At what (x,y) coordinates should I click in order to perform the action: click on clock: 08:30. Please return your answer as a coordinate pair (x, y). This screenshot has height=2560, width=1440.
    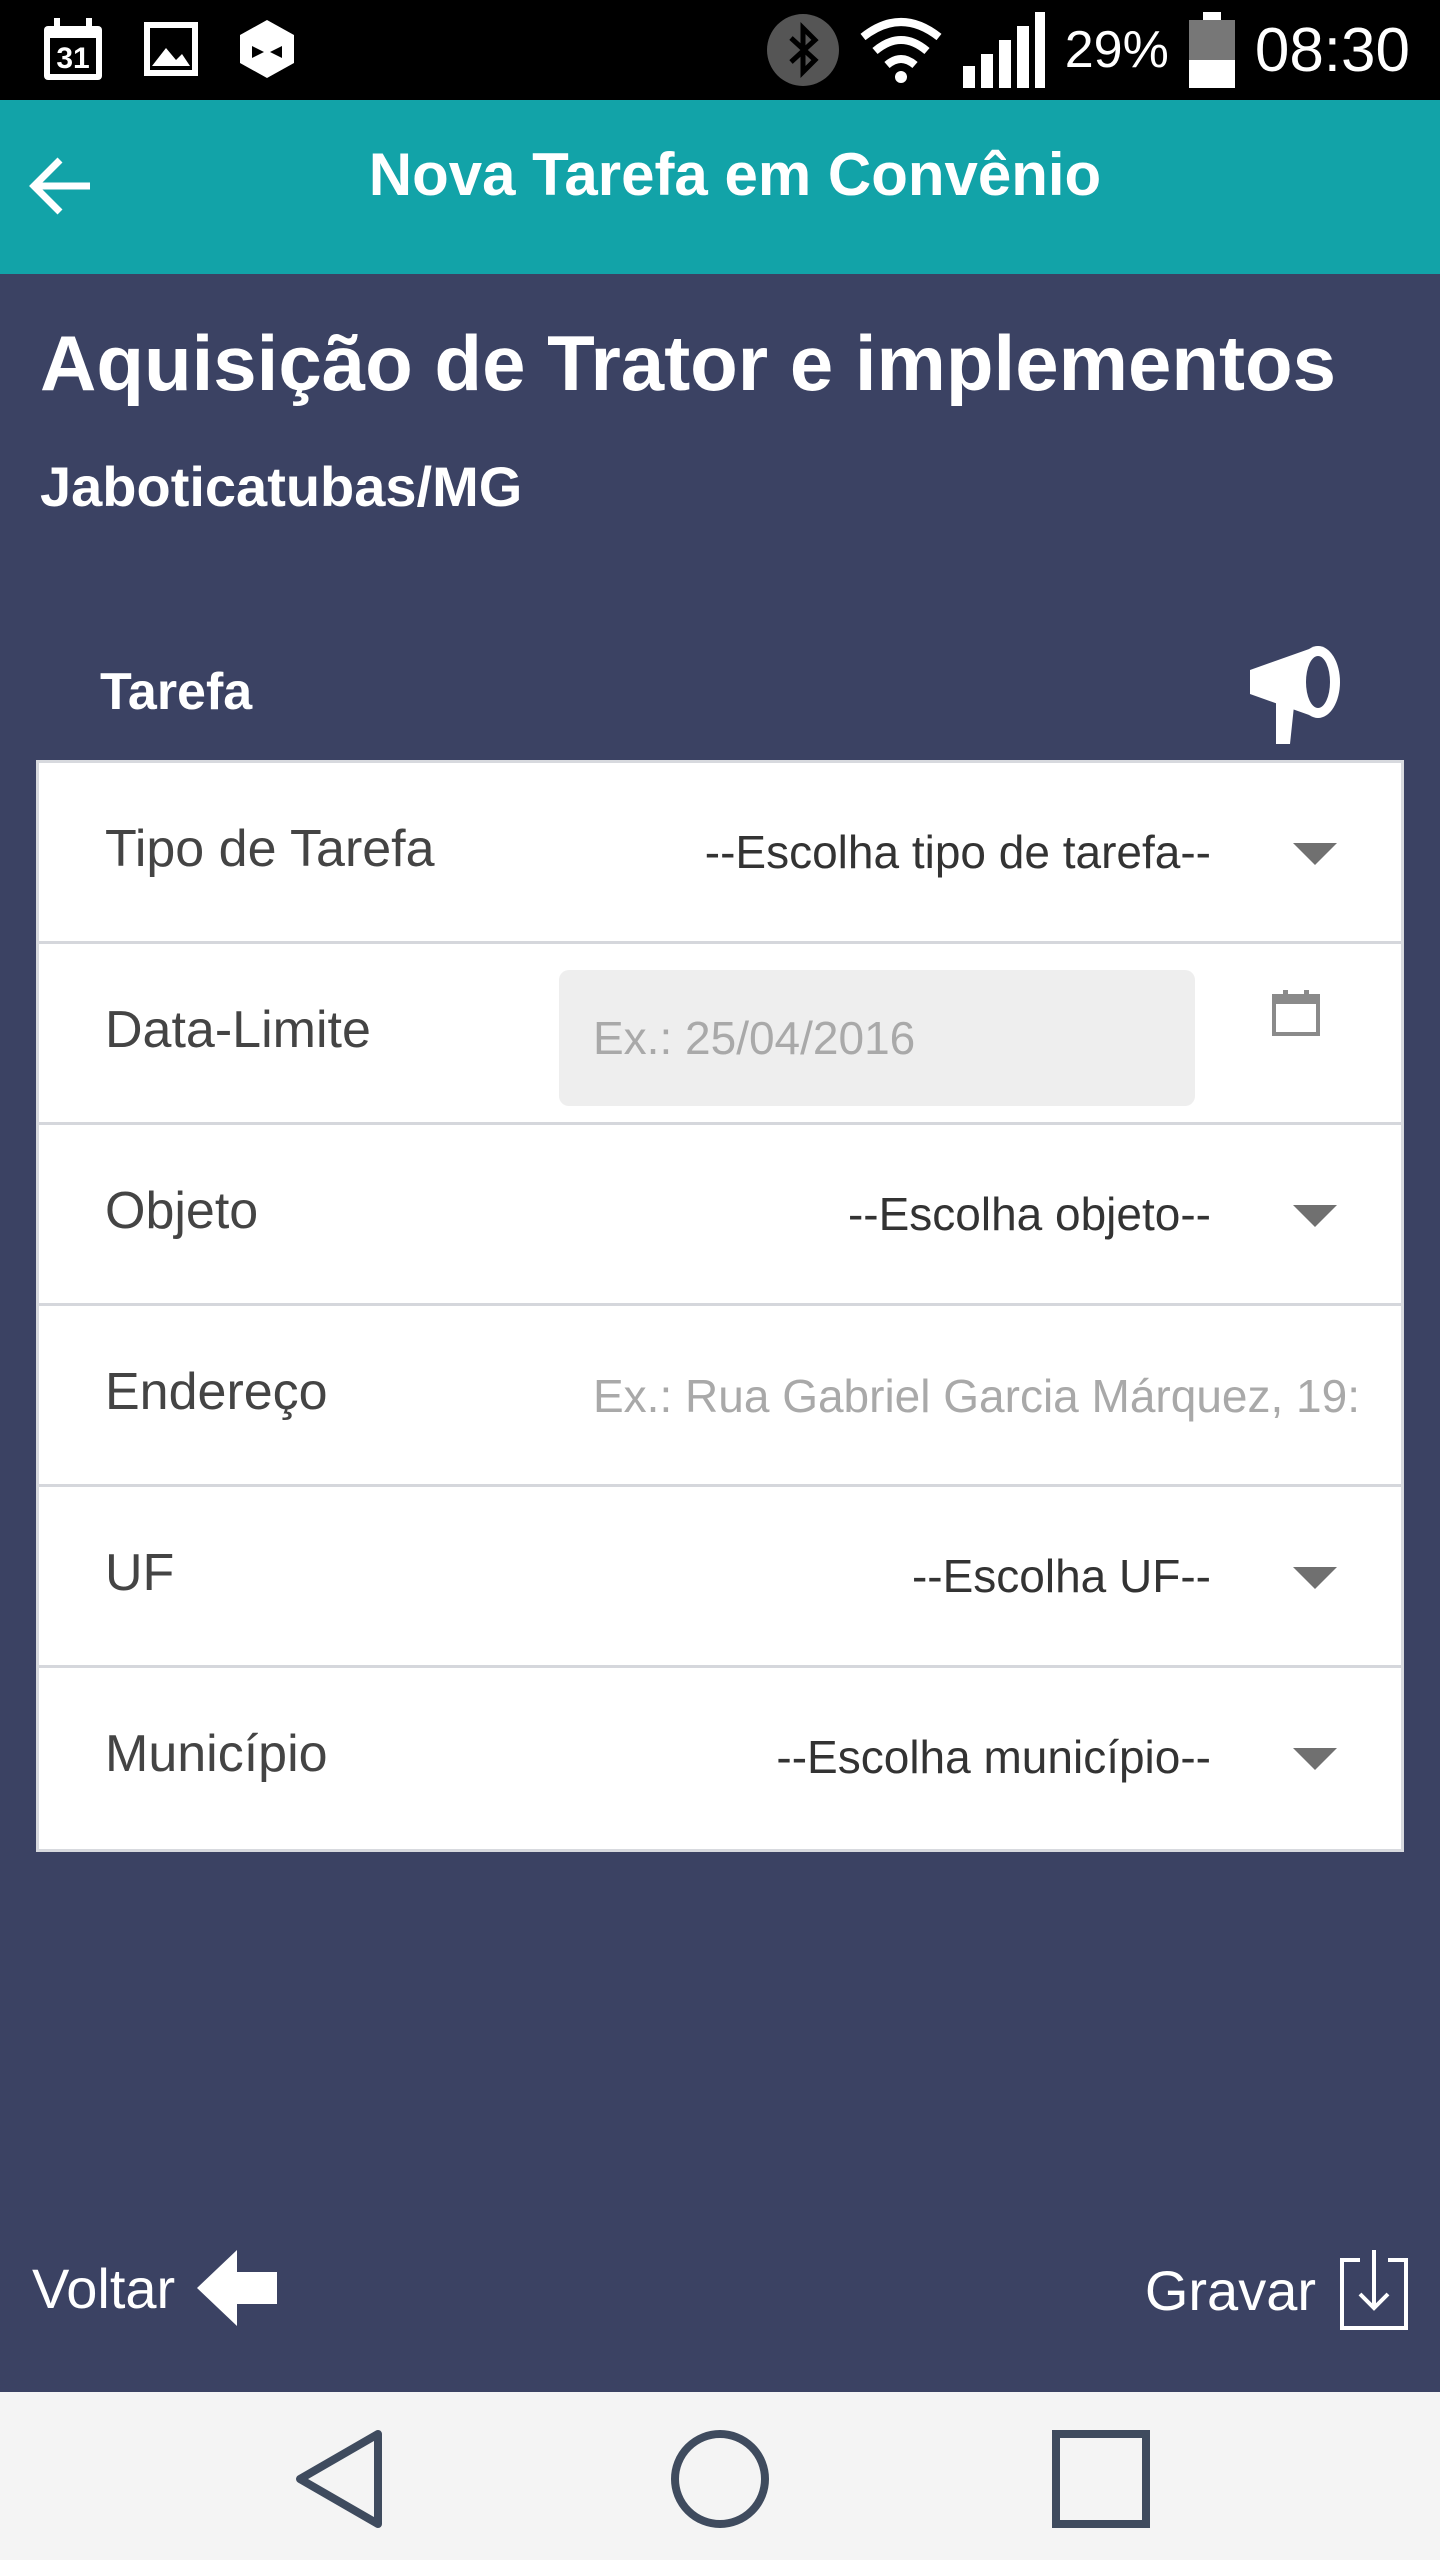
    Looking at the image, I should click on (1332, 50).